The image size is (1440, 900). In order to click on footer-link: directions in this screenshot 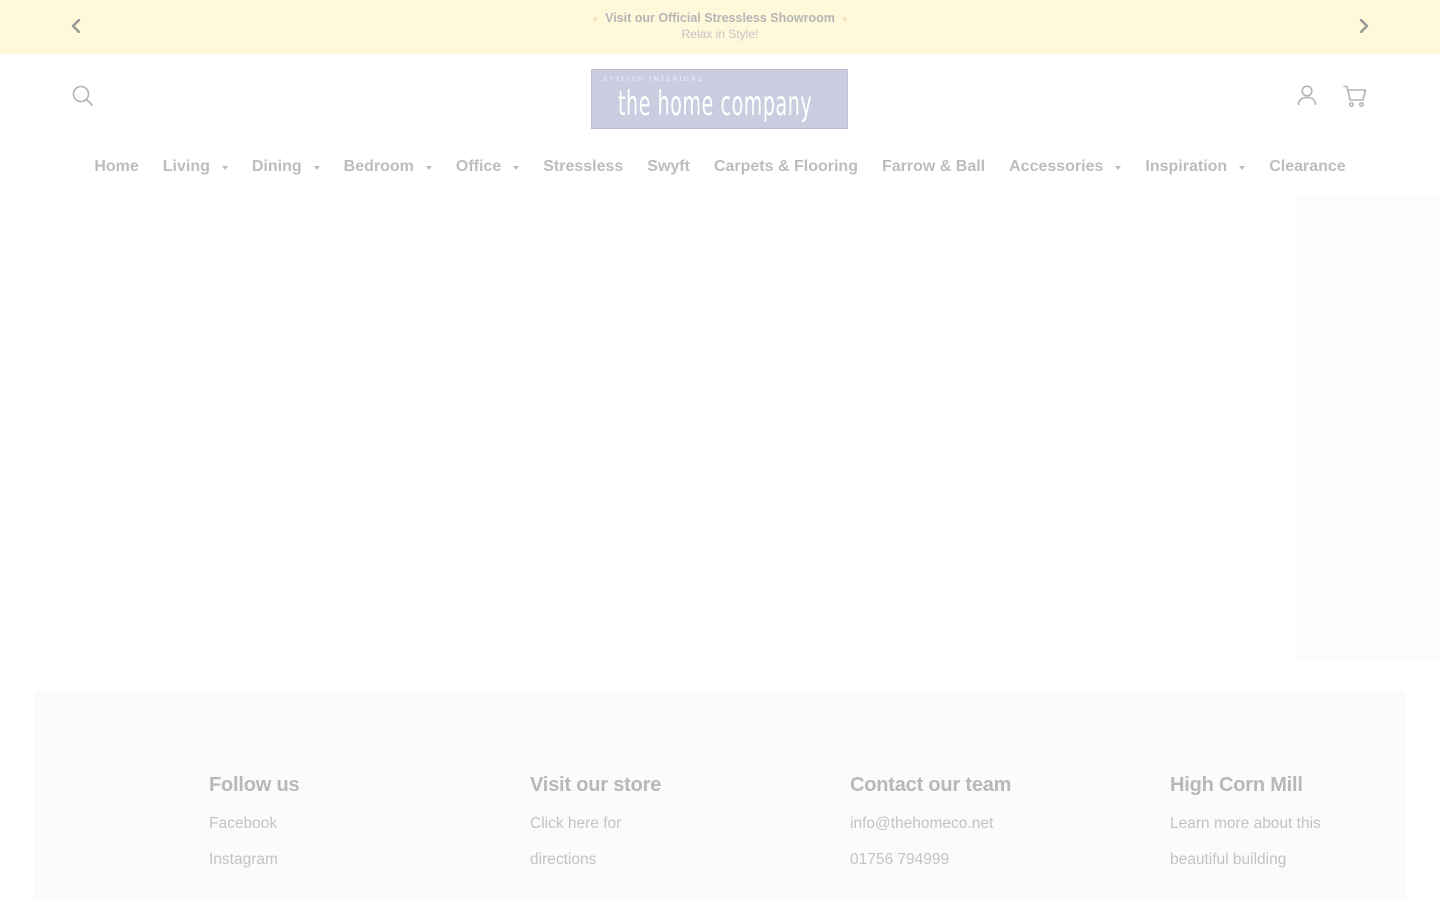, I will do `click(680, 860)`.